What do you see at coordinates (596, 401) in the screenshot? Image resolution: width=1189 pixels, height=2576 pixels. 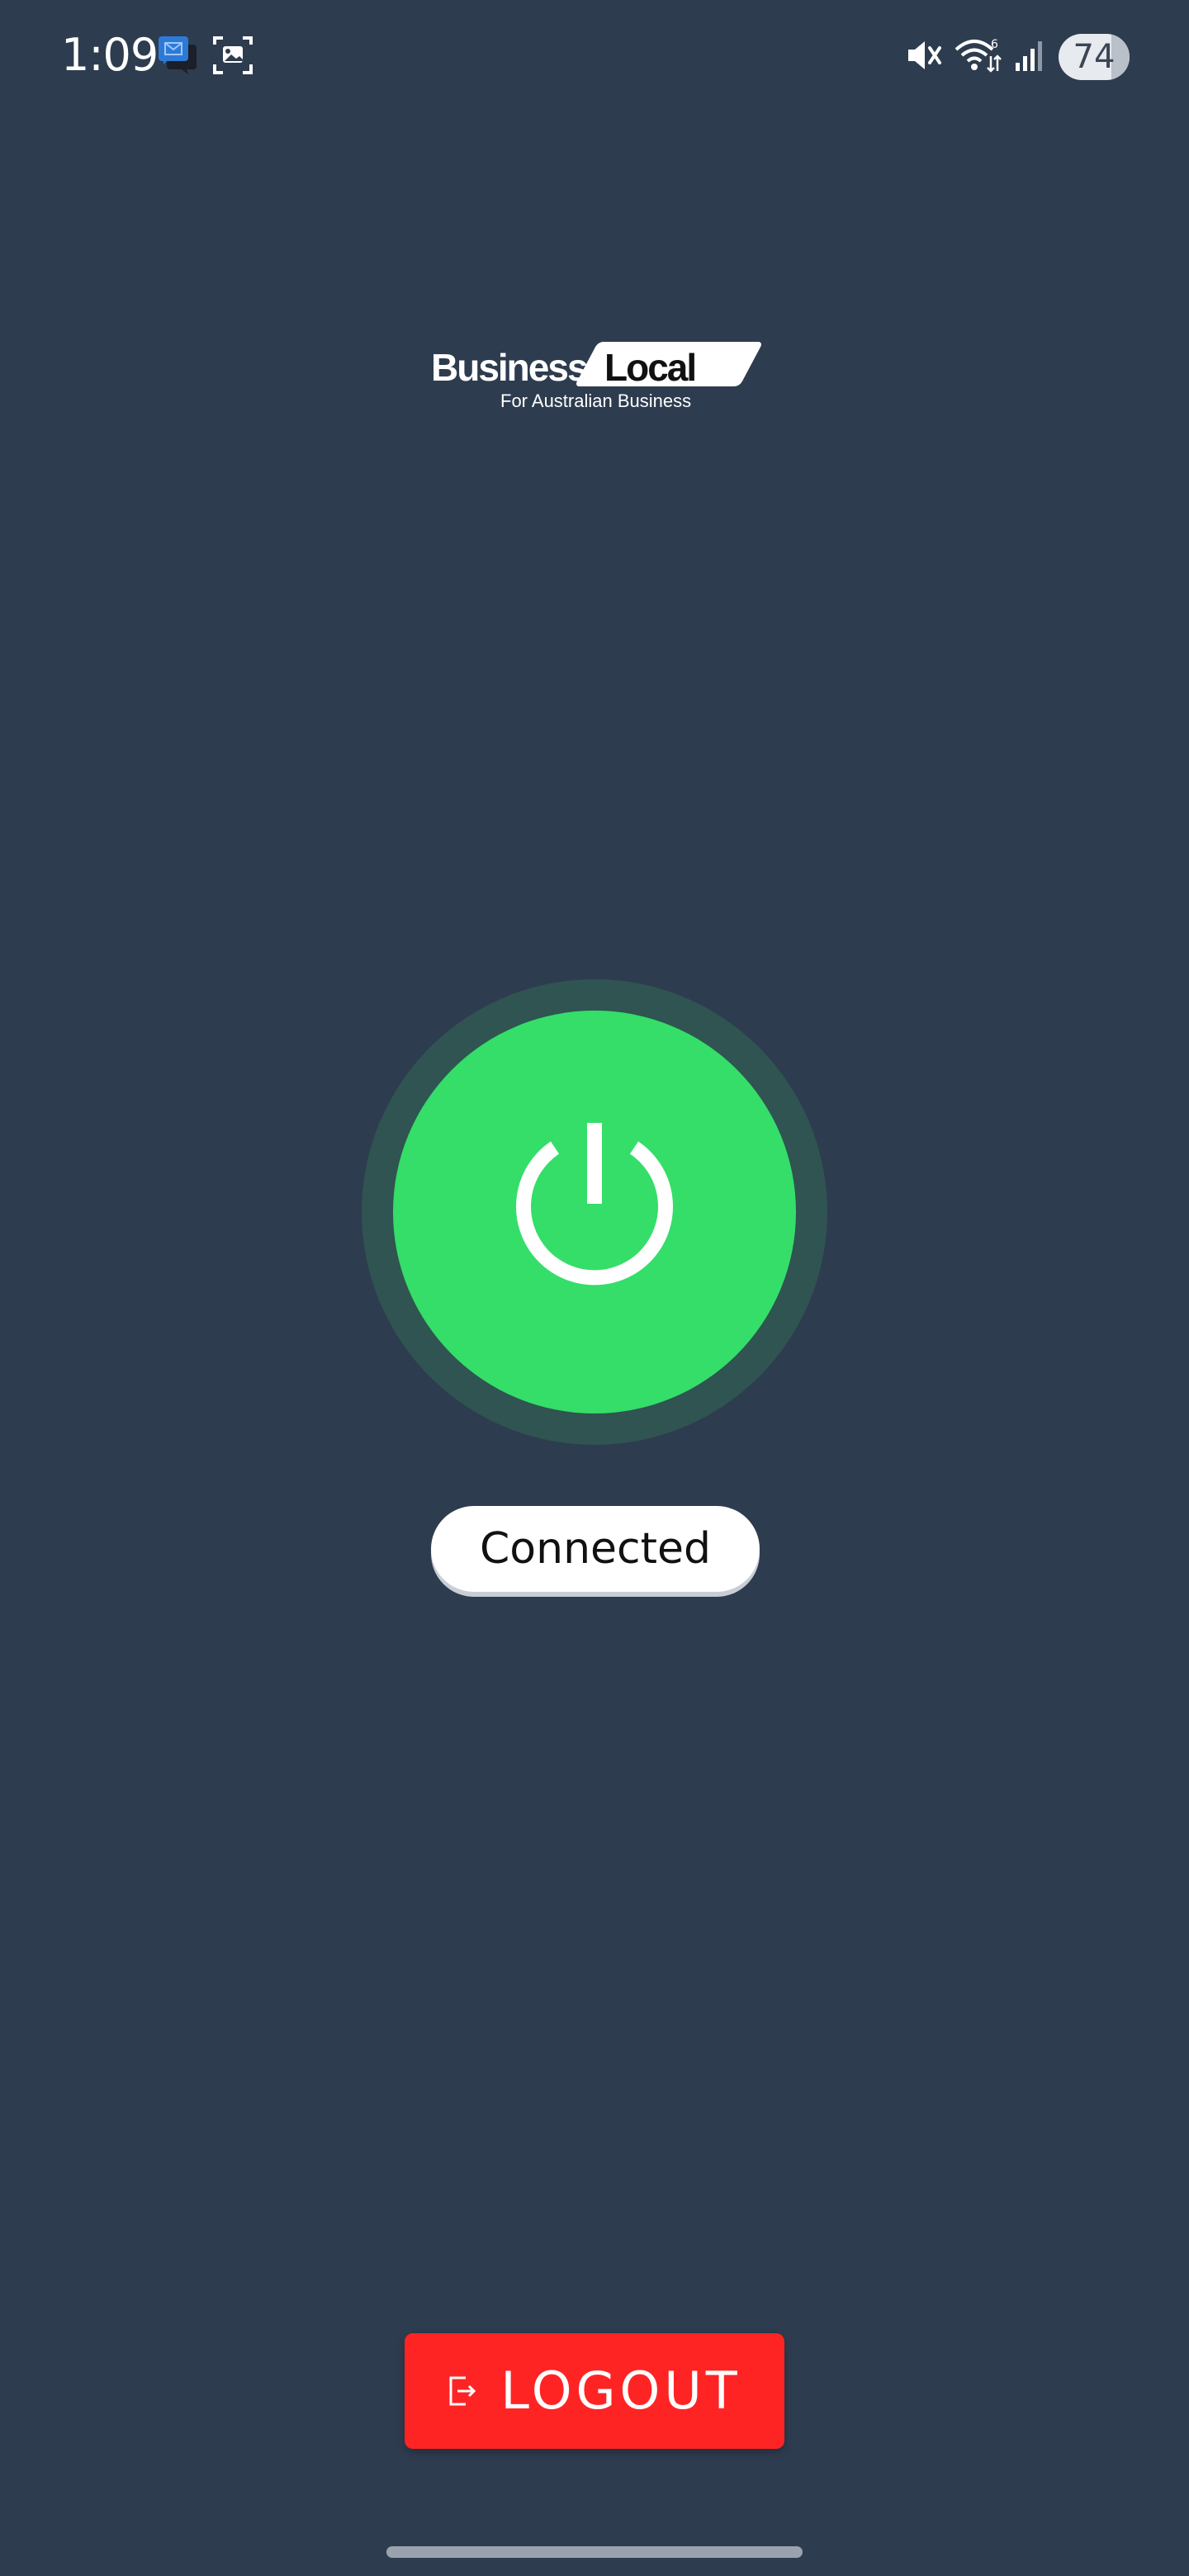 I see `logo-tagline: For Australian Business` at bounding box center [596, 401].